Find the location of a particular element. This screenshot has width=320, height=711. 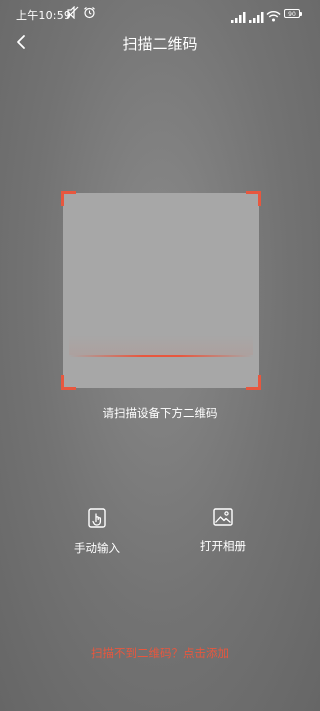

mute-icon is located at coordinates (72, 14).